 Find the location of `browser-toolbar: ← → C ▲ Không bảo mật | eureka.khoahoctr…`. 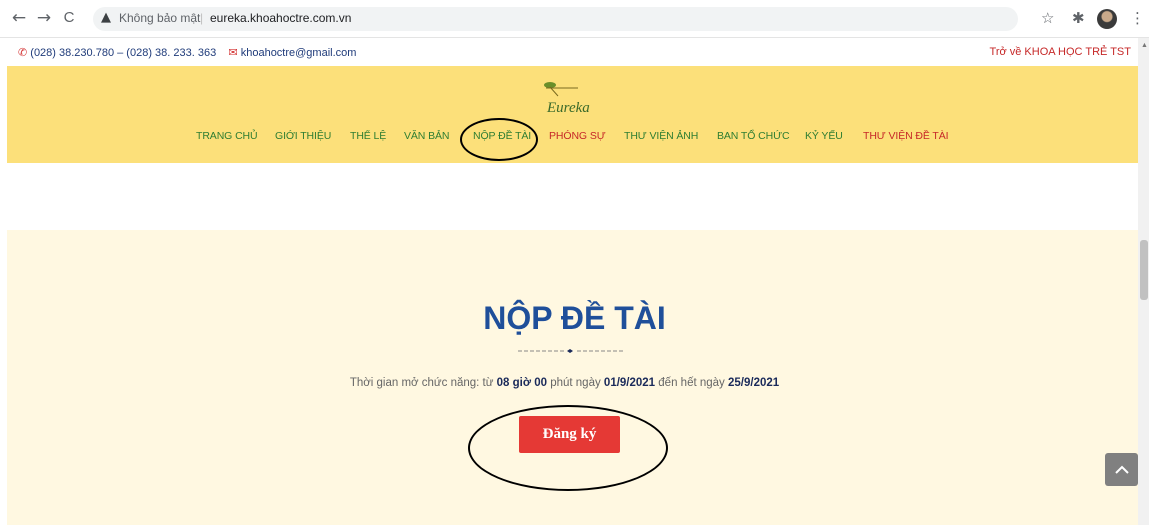

browser-toolbar: ← → C ▲ Không bảo mật | eureka.khoahoctr… is located at coordinates (574, 19).